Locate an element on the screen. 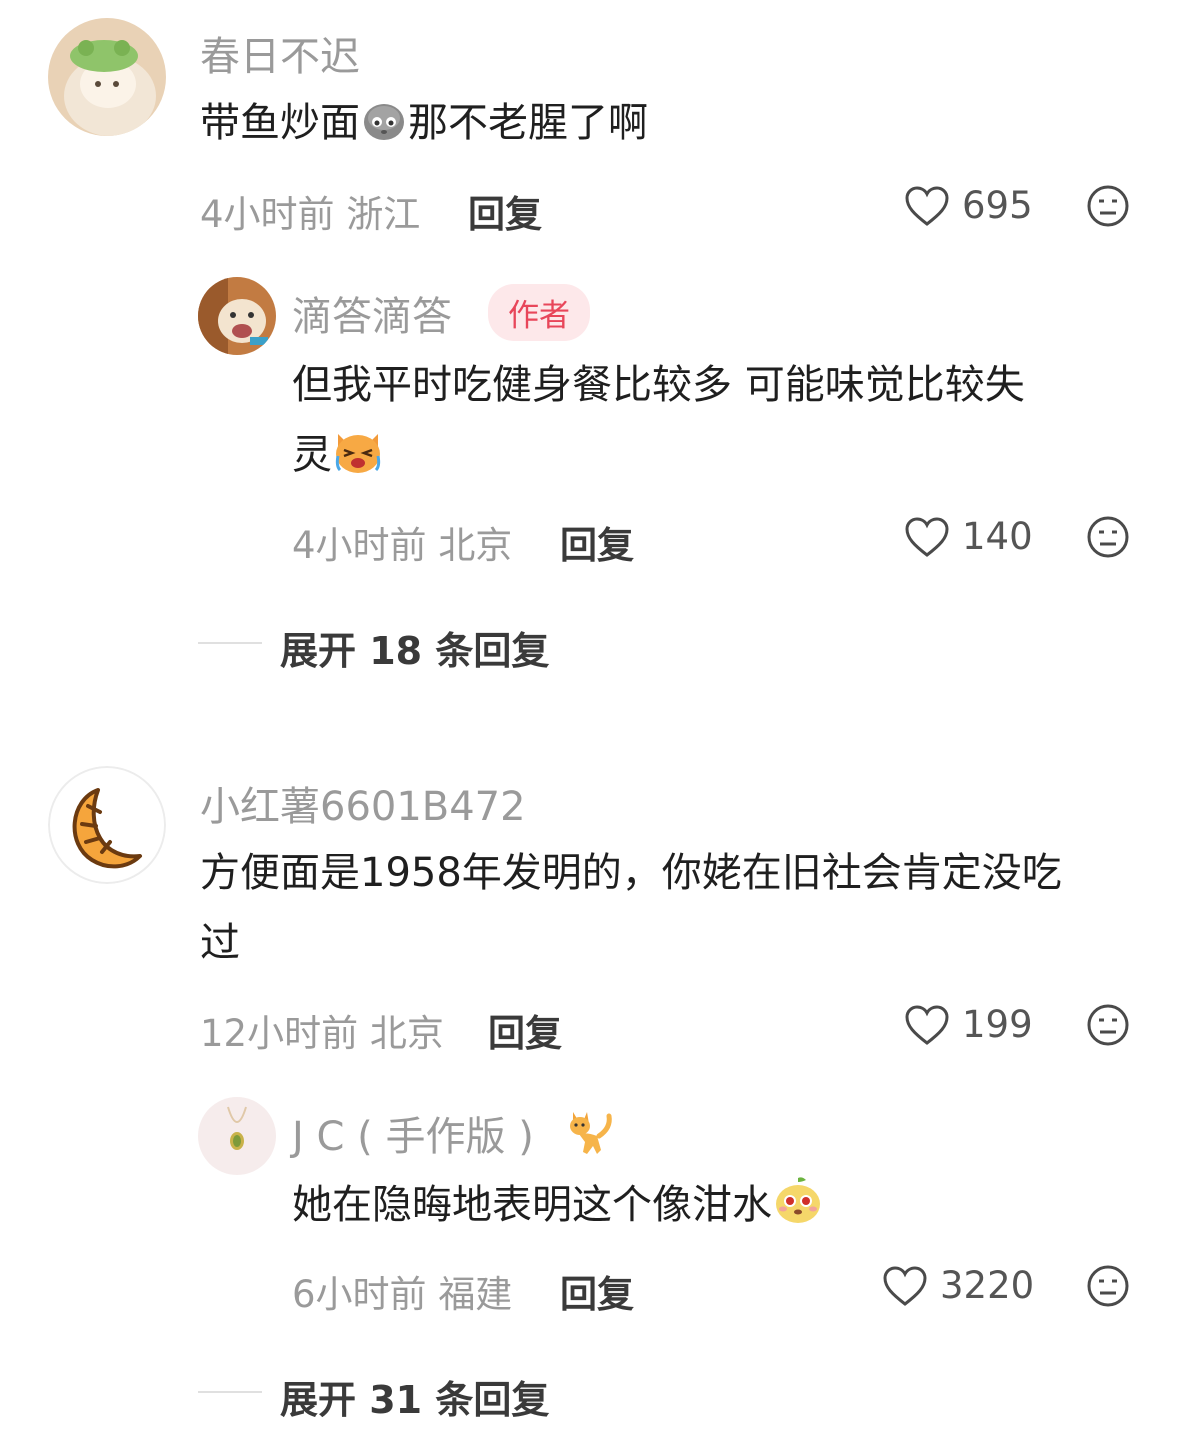  like-count: 140 is located at coordinates (997, 536).